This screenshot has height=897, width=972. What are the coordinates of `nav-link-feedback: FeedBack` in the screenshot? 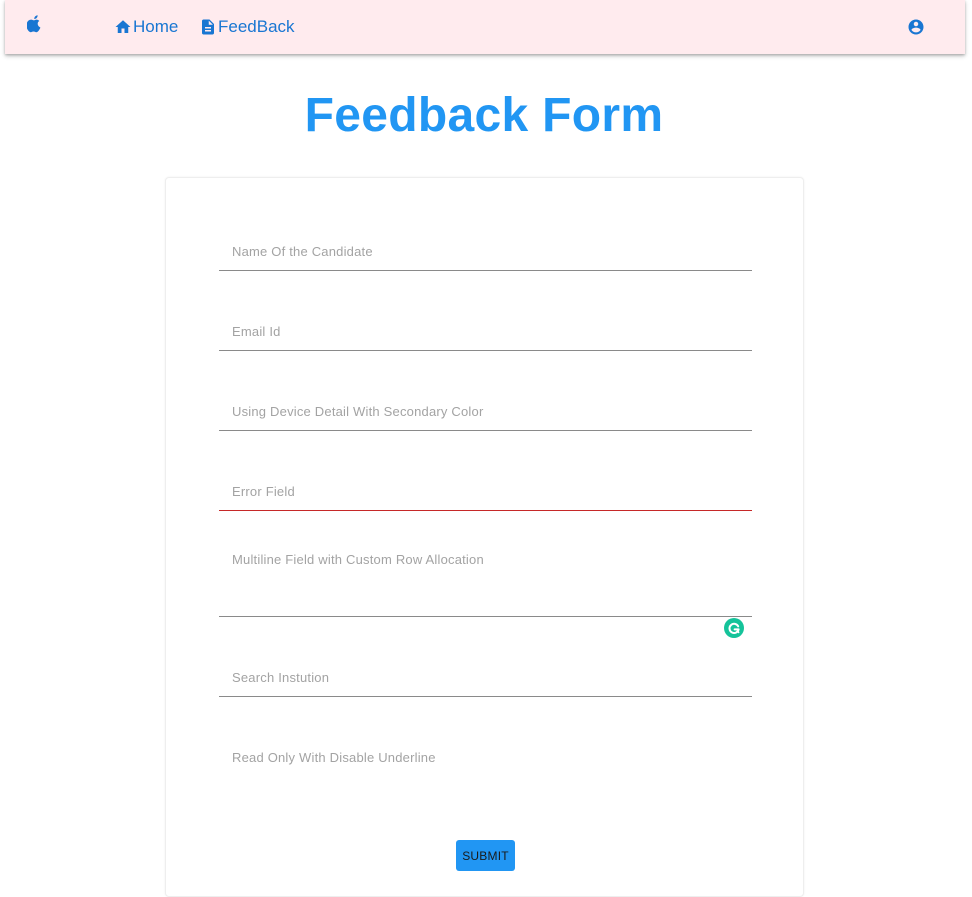 It's located at (247, 27).